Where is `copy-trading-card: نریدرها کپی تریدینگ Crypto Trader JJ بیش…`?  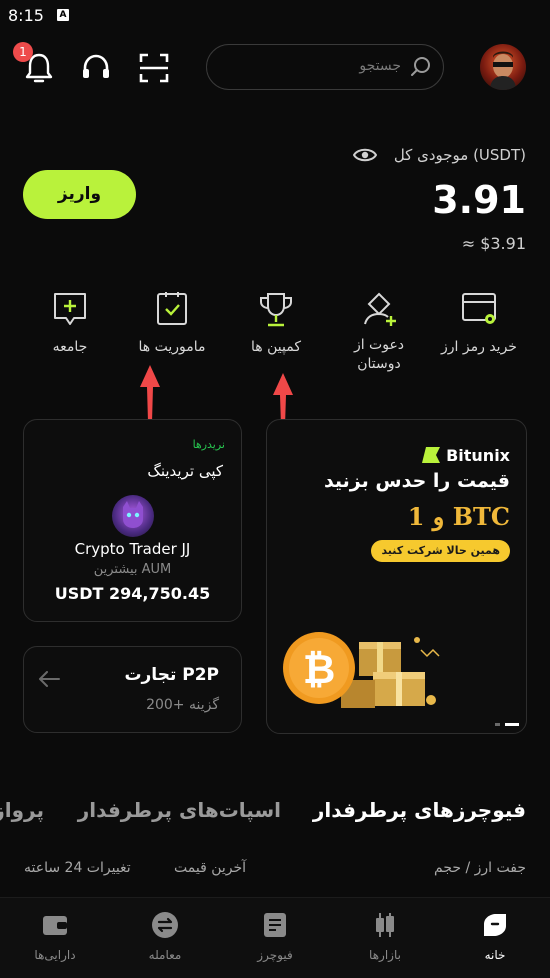 copy-trading-card: نریدرها کپی تریدینگ Crypto Trader JJ بیش… is located at coordinates (132, 520).